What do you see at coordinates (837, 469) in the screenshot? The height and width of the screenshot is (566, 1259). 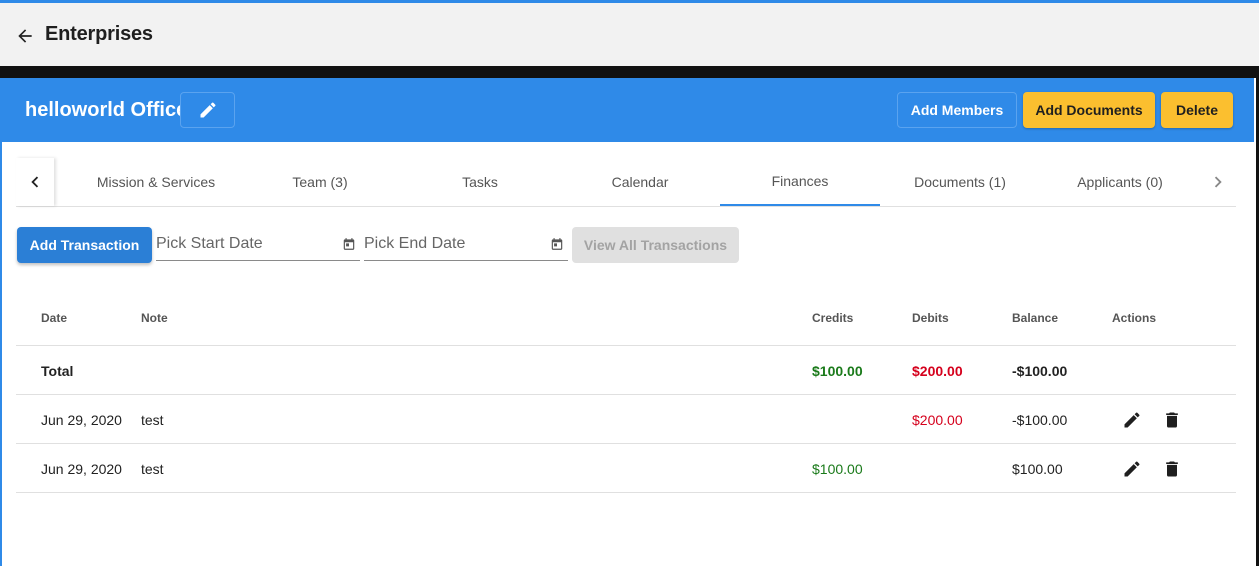 I see `row-credits: $100.00` at bounding box center [837, 469].